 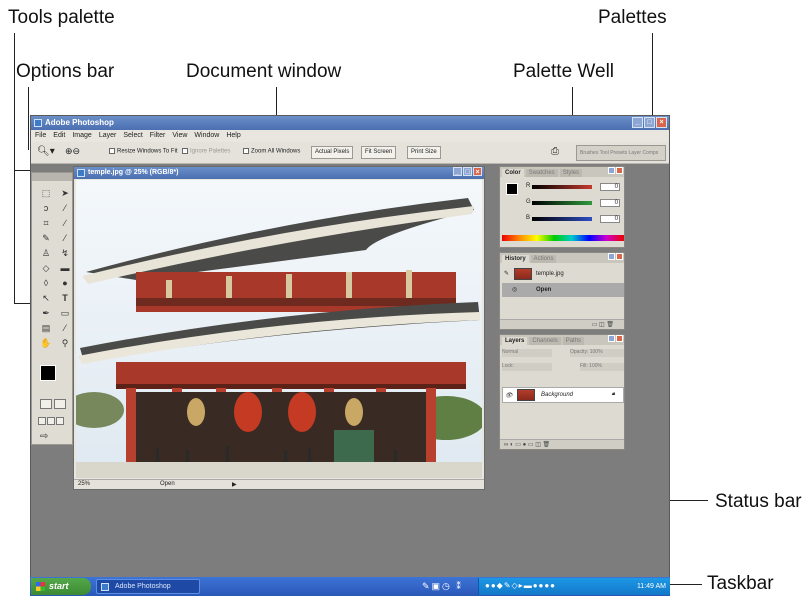 I want to click on standard-screen-button, so click(x=42, y=421).